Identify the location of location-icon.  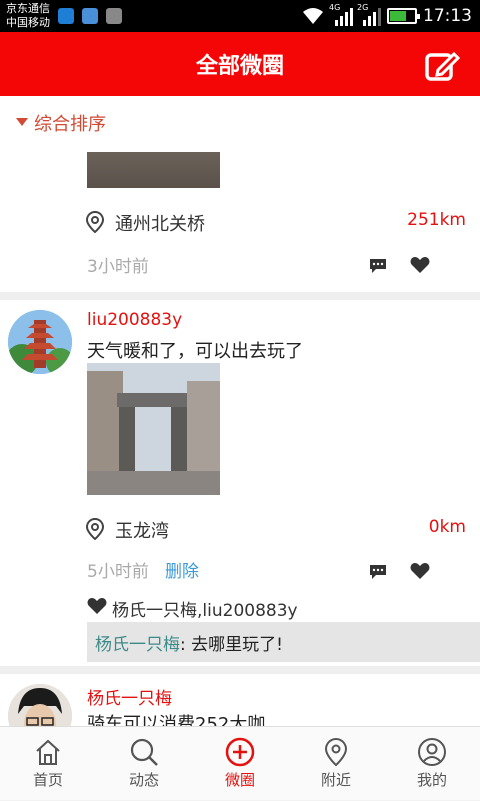
(336, 752).